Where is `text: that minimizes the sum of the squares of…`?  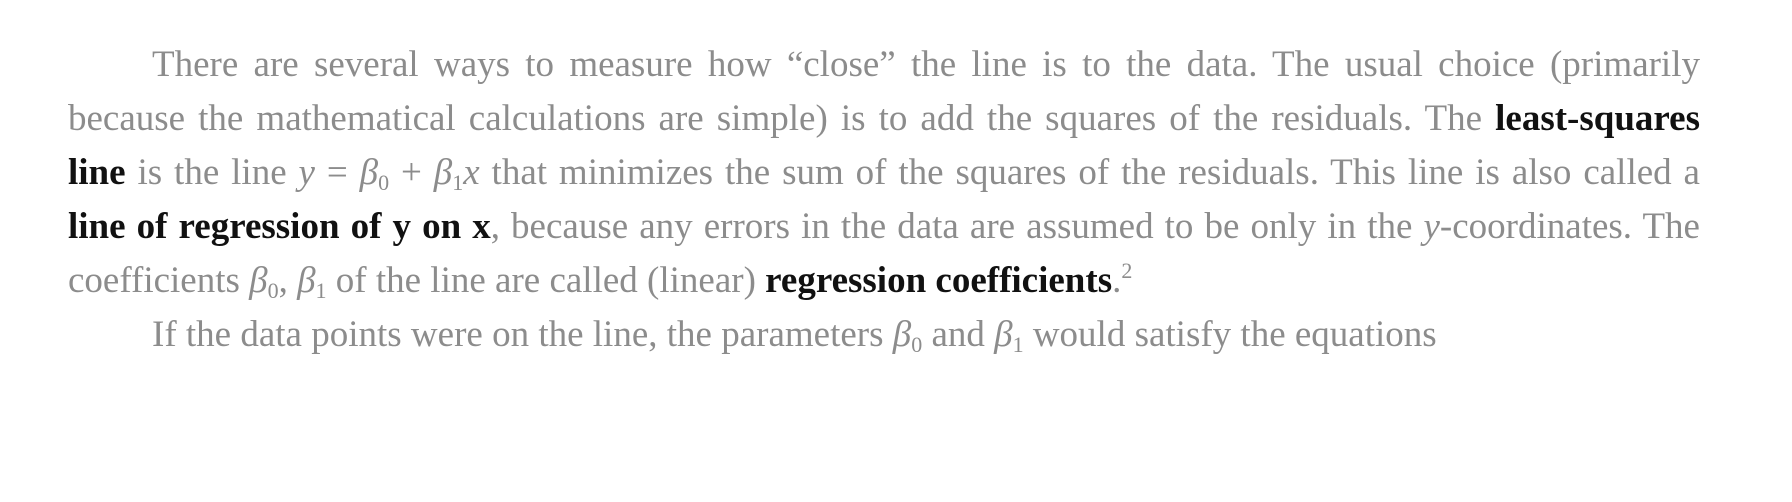
text: that minimizes the sum of the squares of… is located at coordinates (1089, 172).